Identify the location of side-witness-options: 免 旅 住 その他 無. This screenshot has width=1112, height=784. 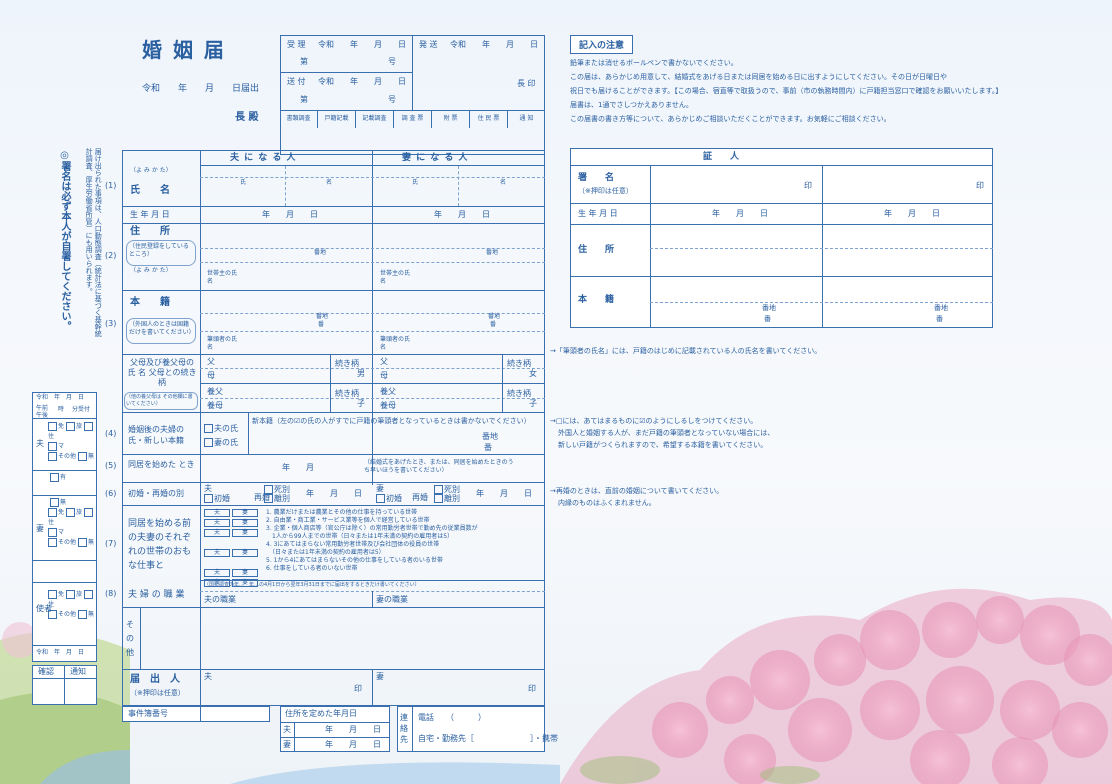
(72, 605).